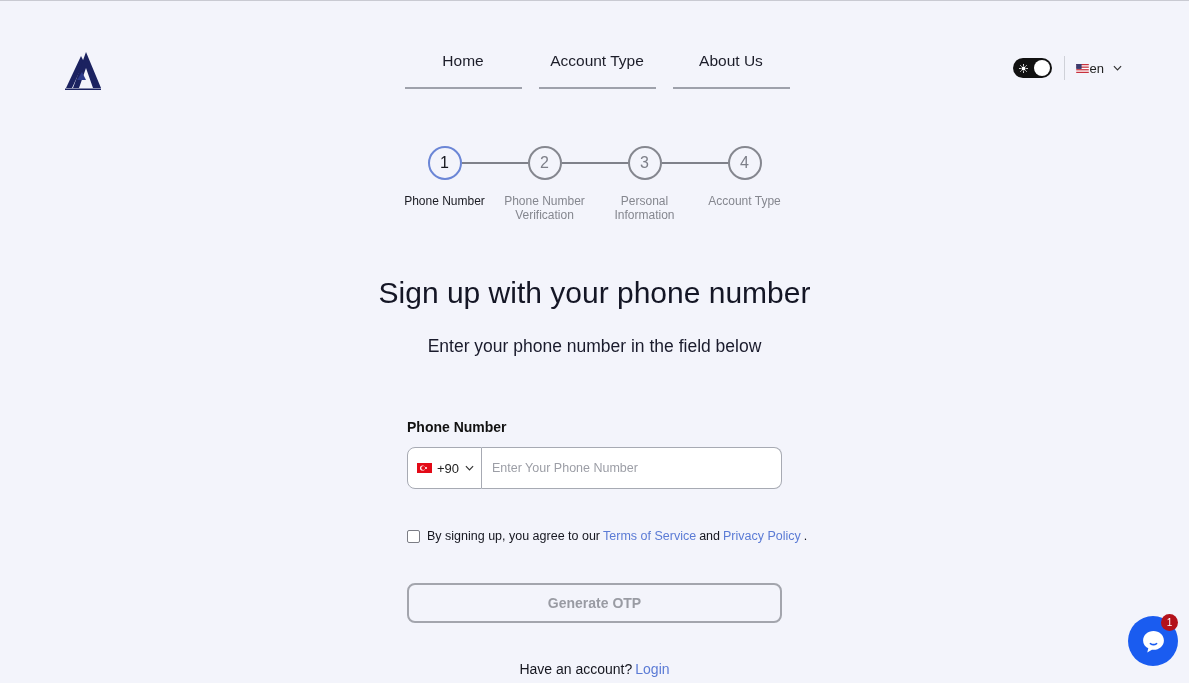 This screenshot has width=1189, height=683. I want to click on step-label: Account Type, so click(744, 202).